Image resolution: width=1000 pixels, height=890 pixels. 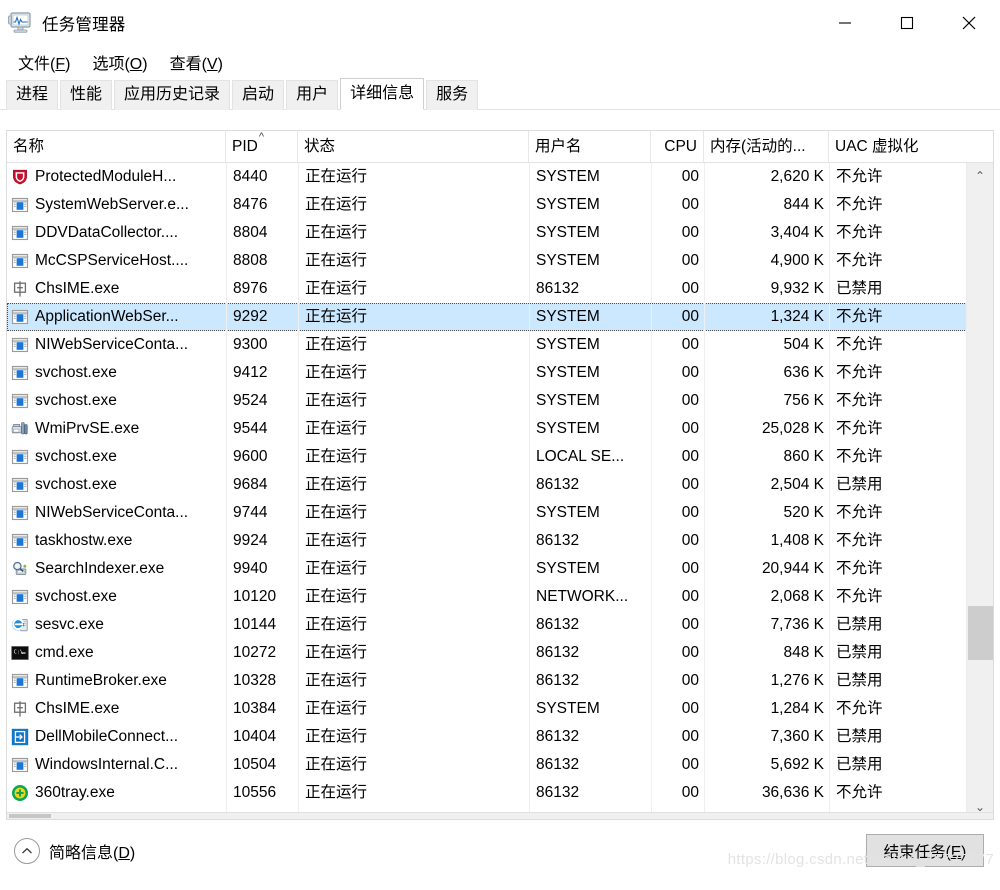 I want to click on tab-processes-label: 进程, so click(x=32, y=94).